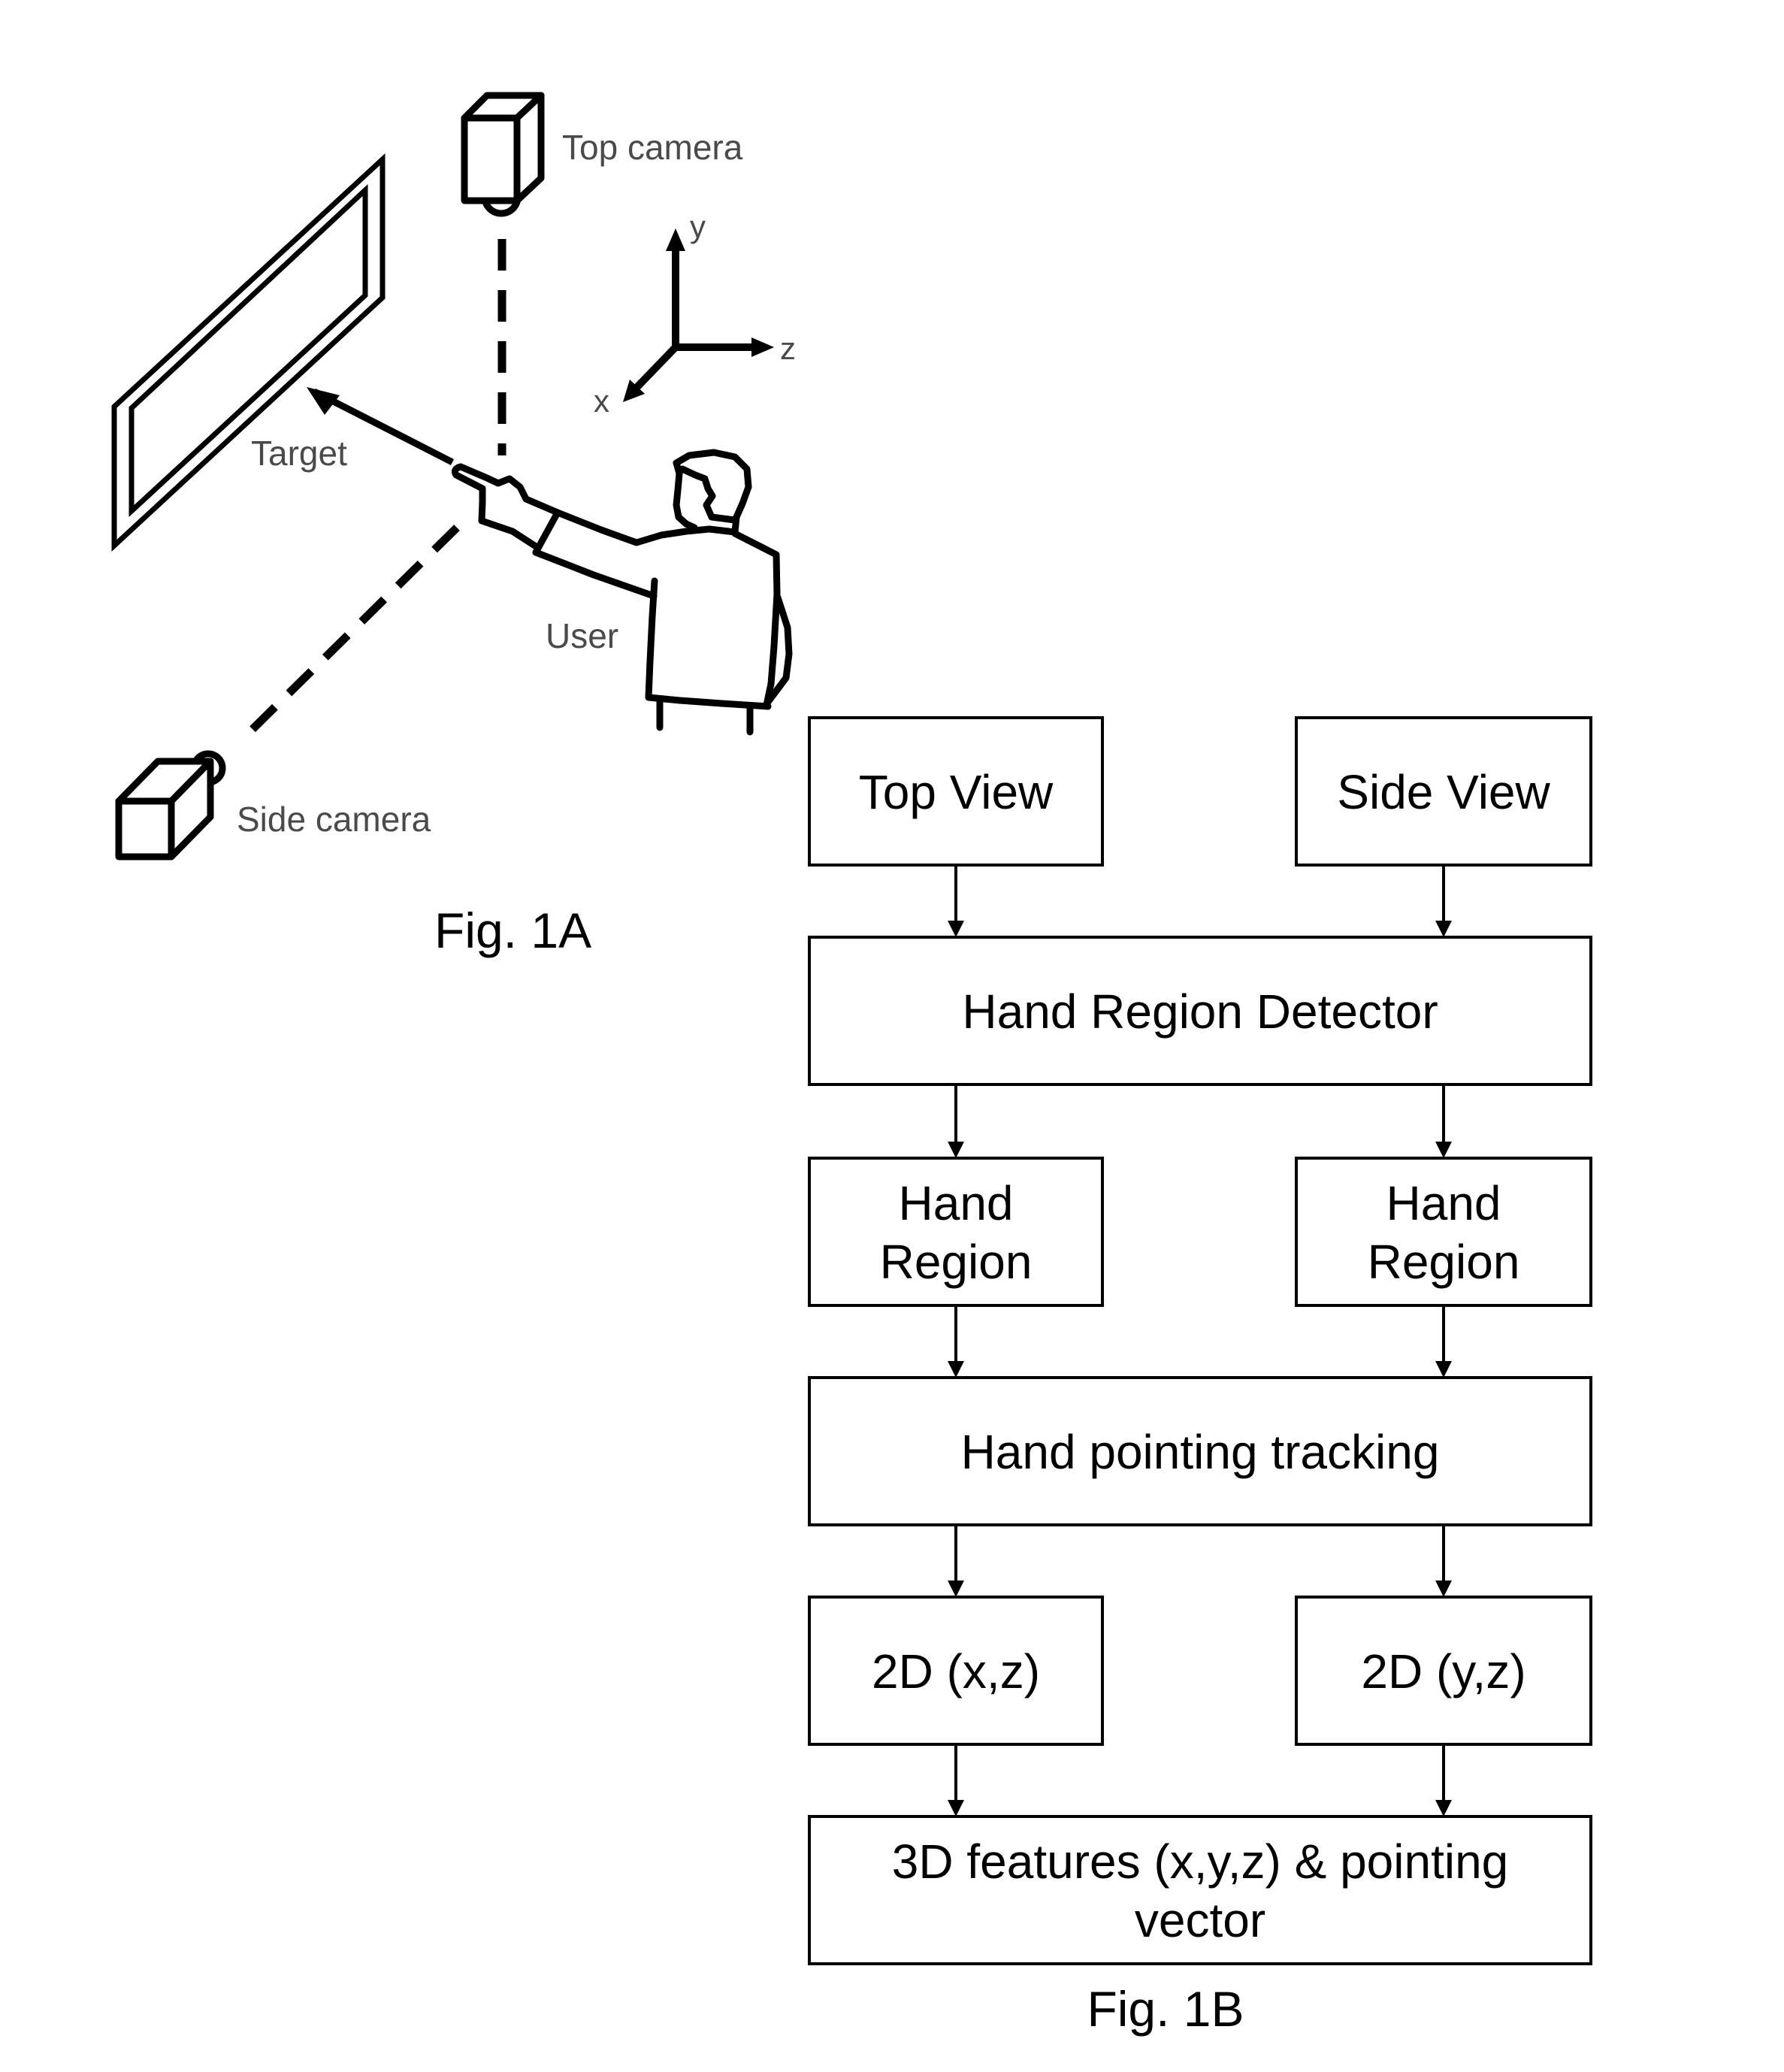 The width and height of the screenshot is (1784, 2072). Describe the element at coordinates (652, 147) in the screenshot. I see `top-camera-label: Top camera` at that location.